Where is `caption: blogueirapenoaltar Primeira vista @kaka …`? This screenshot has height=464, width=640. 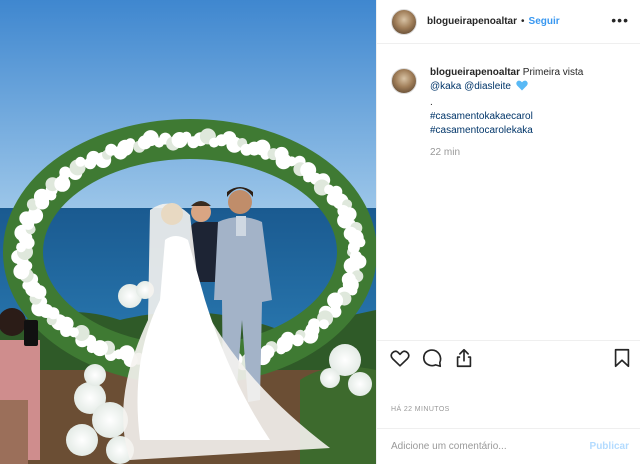 caption: blogueirapenoaltar Primeira vista @kaka … is located at coordinates (509, 113).